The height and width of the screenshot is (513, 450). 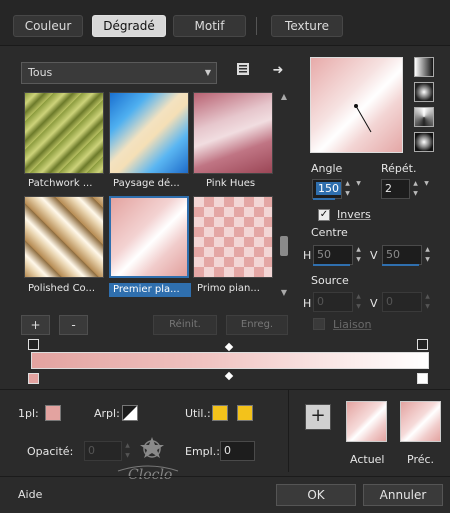 What do you see at coordinates (107, 413) in the screenshot?
I see `arpl-label: Arpl:` at bounding box center [107, 413].